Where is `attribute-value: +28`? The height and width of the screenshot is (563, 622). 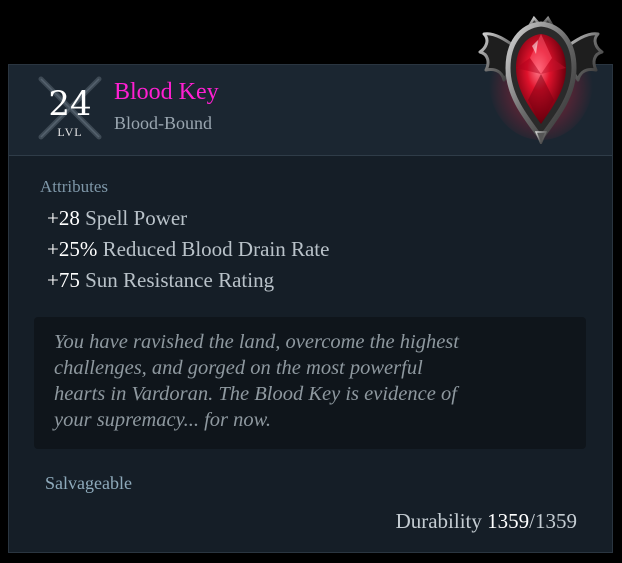 attribute-value: +28 is located at coordinates (63, 218).